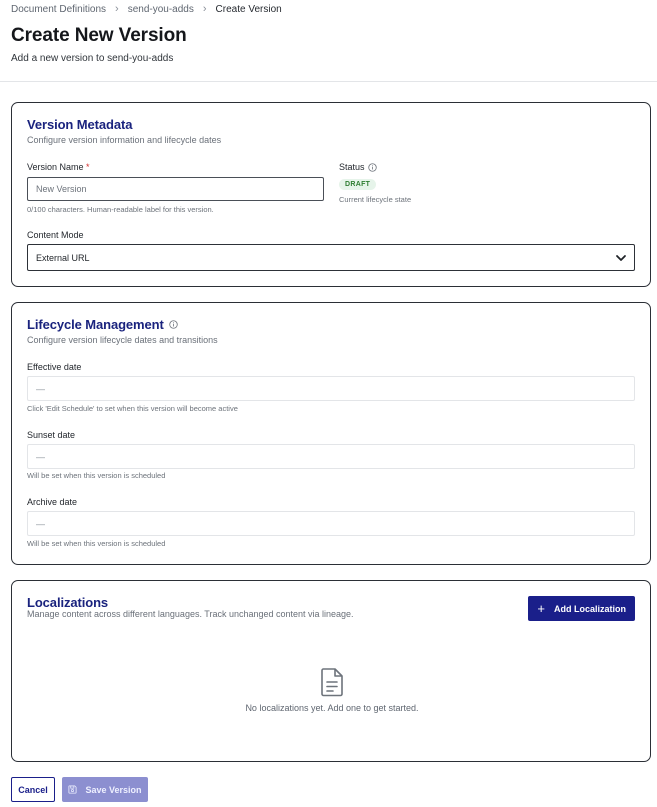 The width and height of the screenshot is (657, 807). What do you see at coordinates (331, 257) in the screenshot?
I see `content-mode-select: External URL` at bounding box center [331, 257].